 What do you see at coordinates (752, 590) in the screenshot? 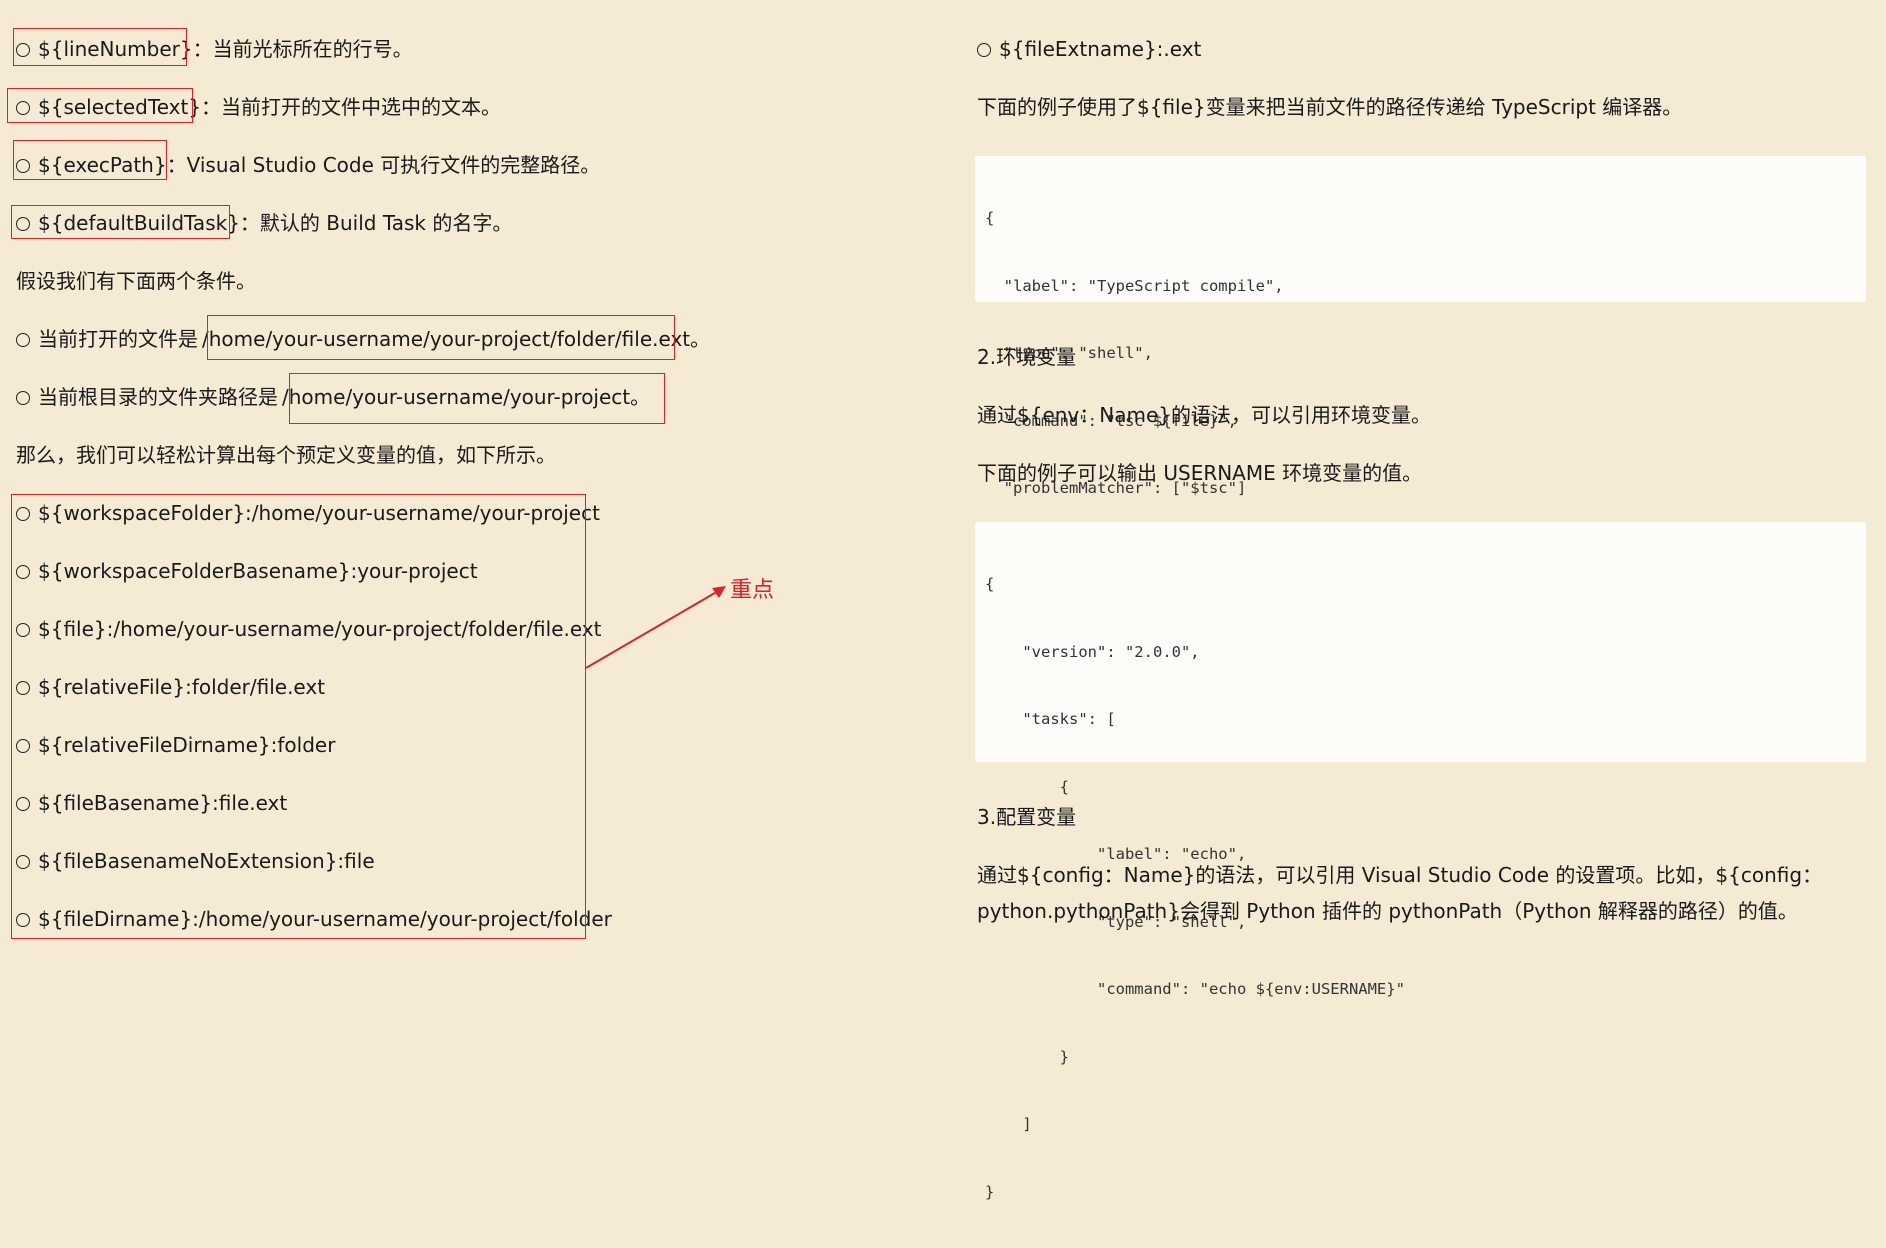
I see `key-point-note: 重点` at bounding box center [752, 590].